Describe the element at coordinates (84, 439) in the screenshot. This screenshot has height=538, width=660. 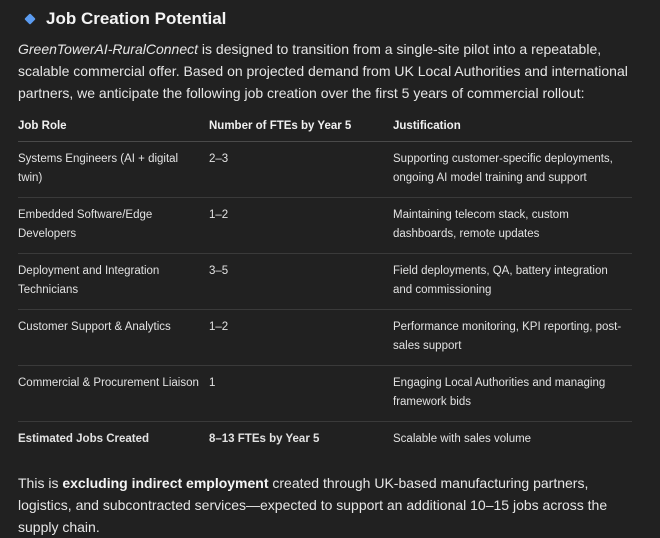
I see `cell-total-role: Estimated Jobs Created` at that location.